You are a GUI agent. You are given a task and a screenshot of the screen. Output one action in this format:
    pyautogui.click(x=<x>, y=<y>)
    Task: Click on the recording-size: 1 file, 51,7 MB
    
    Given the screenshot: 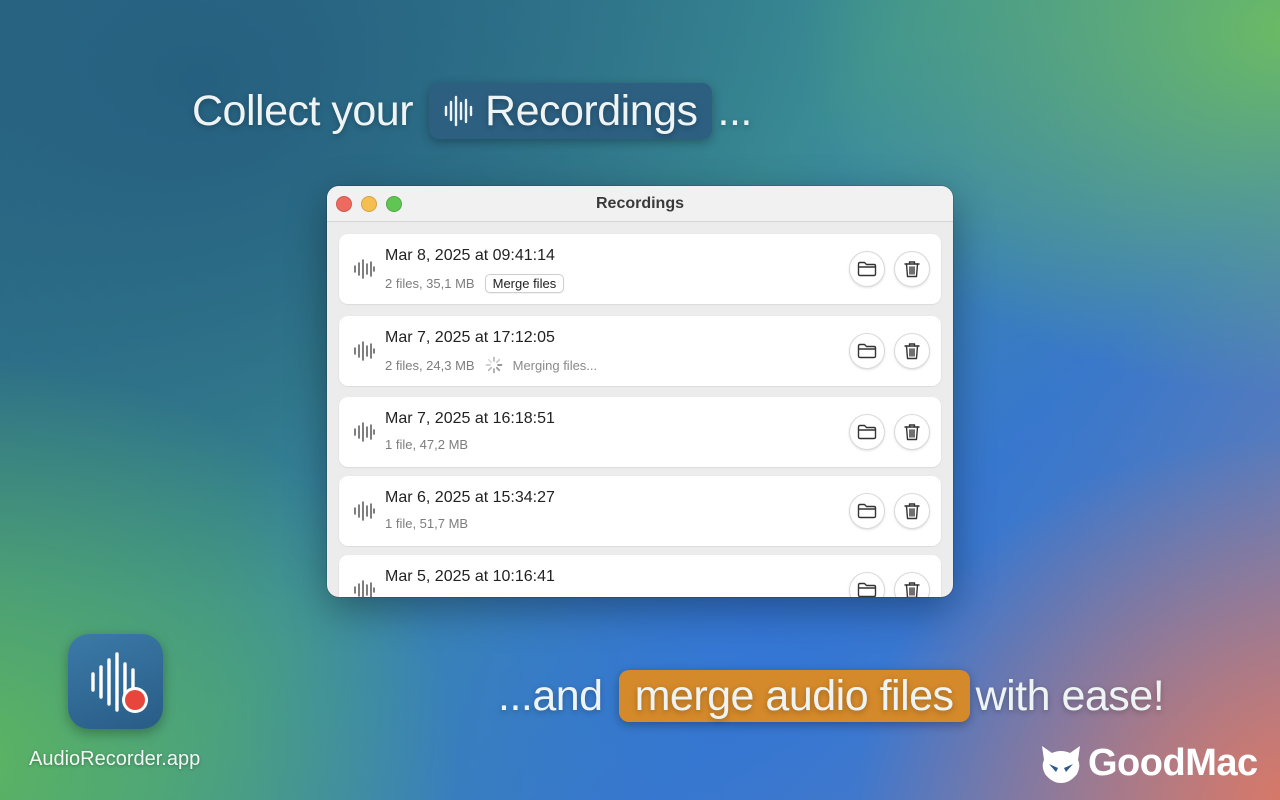 What is the action you would take?
    pyautogui.click(x=427, y=523)
    